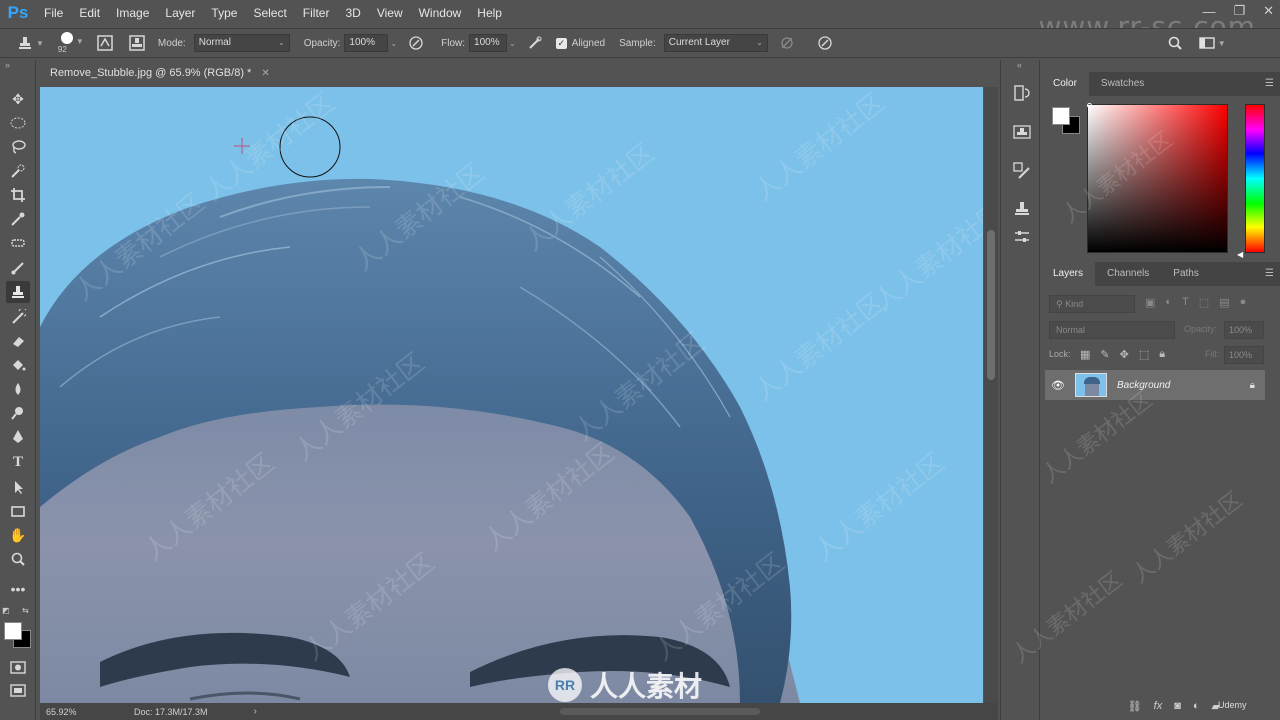 Image resolution: width=1280 pixels, height=720 pixels. I want to click on tool-presets-panel-icon, so click(1022, 209).